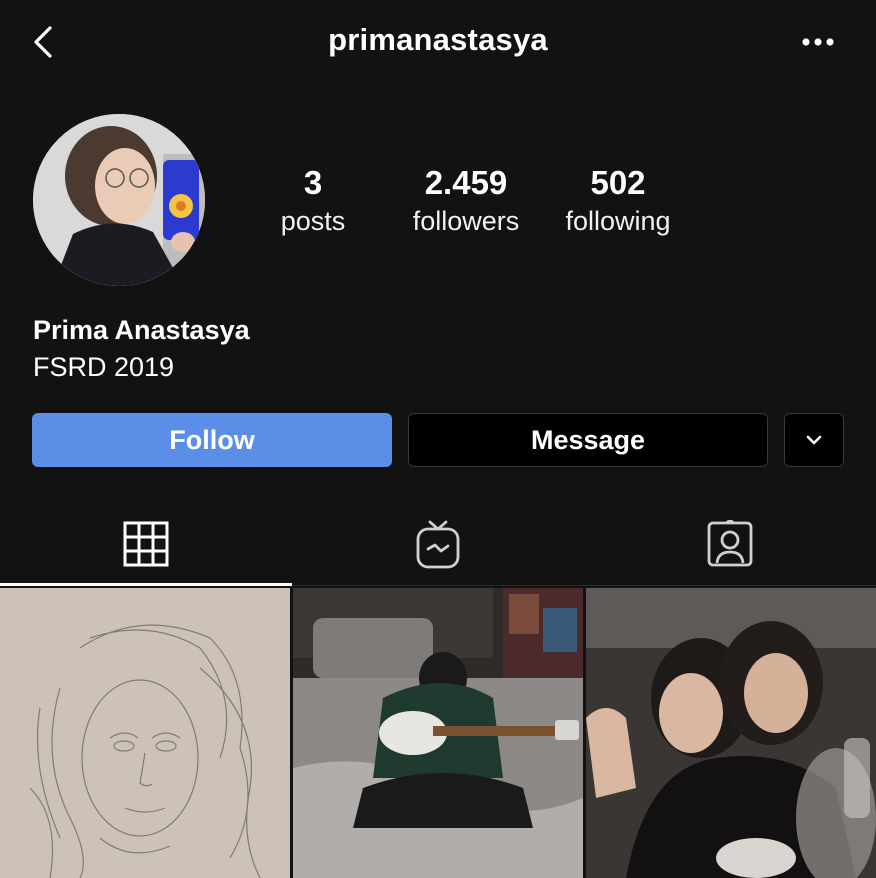  I want to click on posts-label: posts, so click(313, 221).